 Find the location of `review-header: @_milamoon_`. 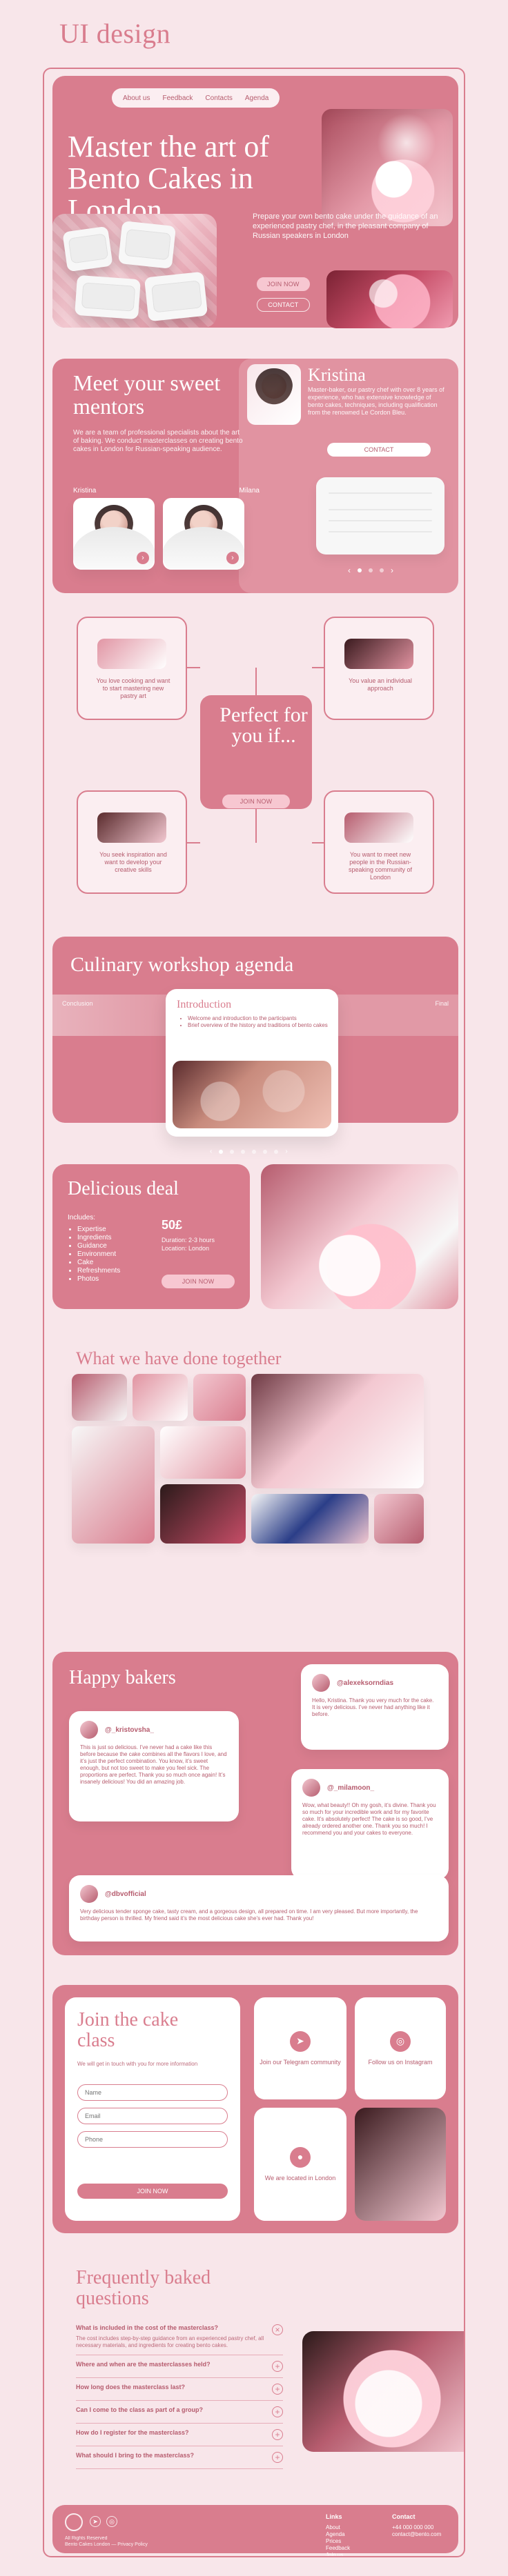

review-header: @_milamoon_ is located at coordinates (338, 1788).